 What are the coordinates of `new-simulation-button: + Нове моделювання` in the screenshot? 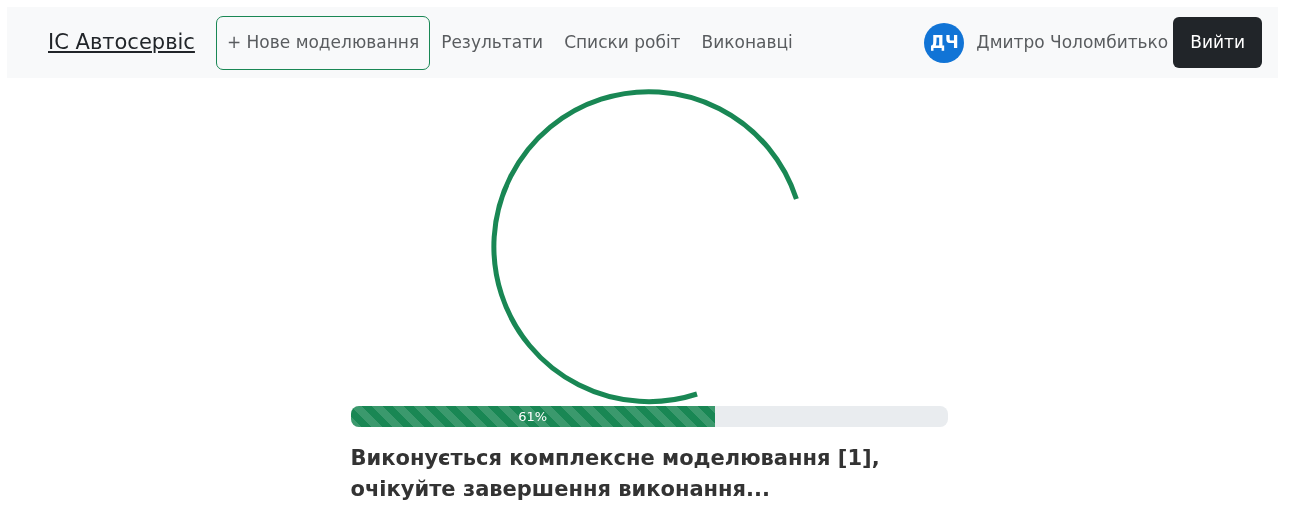 It's located at (323, 42).